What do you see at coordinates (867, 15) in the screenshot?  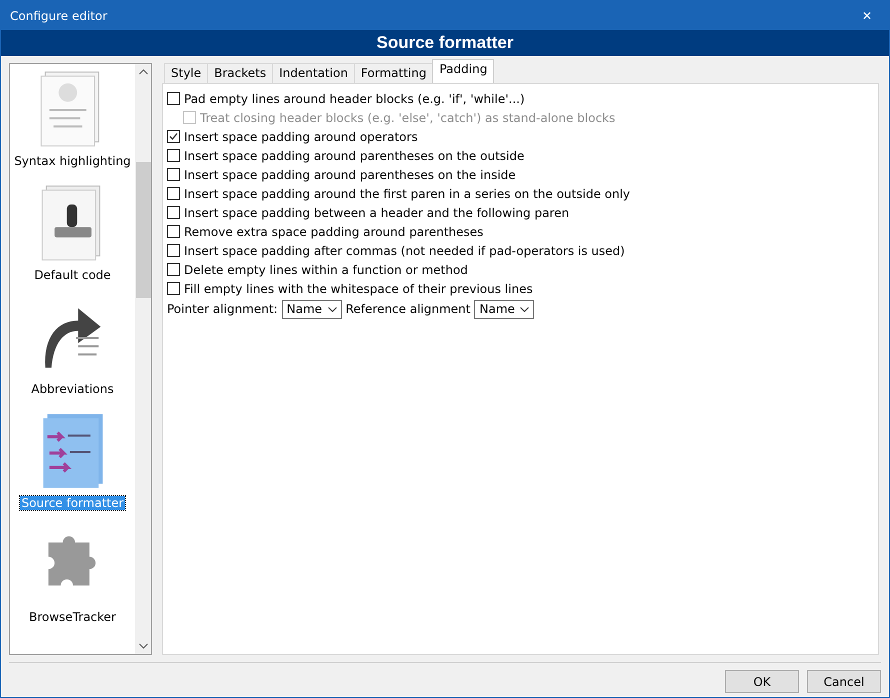 I see `close-icon: ✕` at bounding box center [867, 15].